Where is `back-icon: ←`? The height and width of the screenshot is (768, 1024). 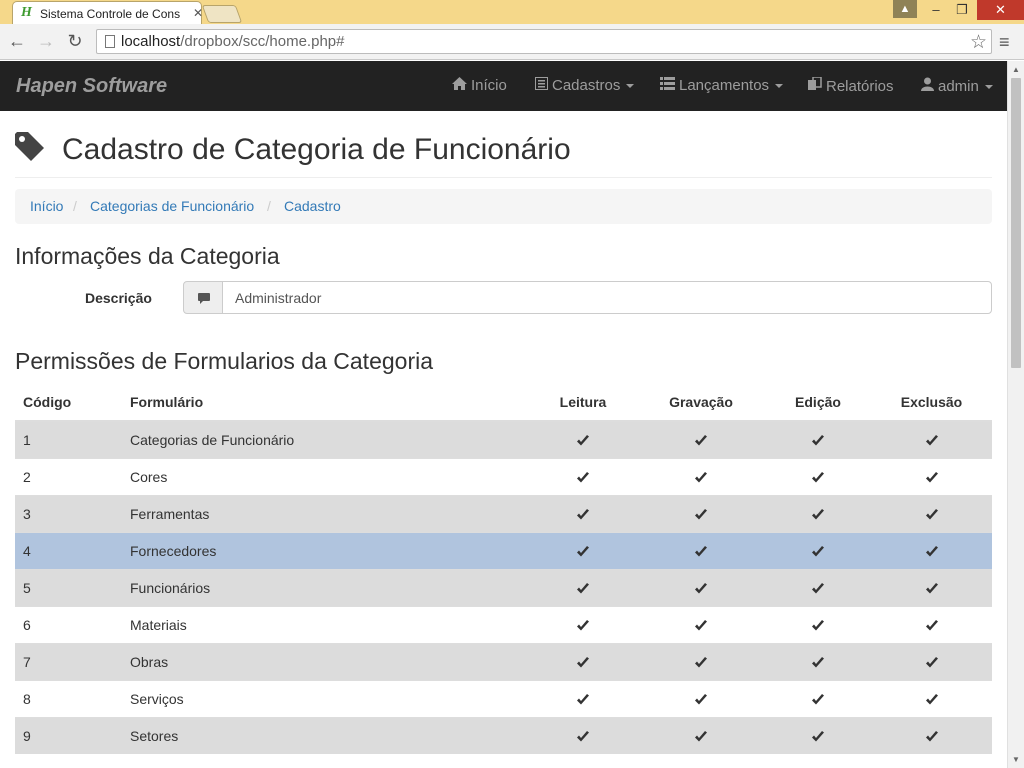
back-icon: ← is located at coordinates (17, 41).